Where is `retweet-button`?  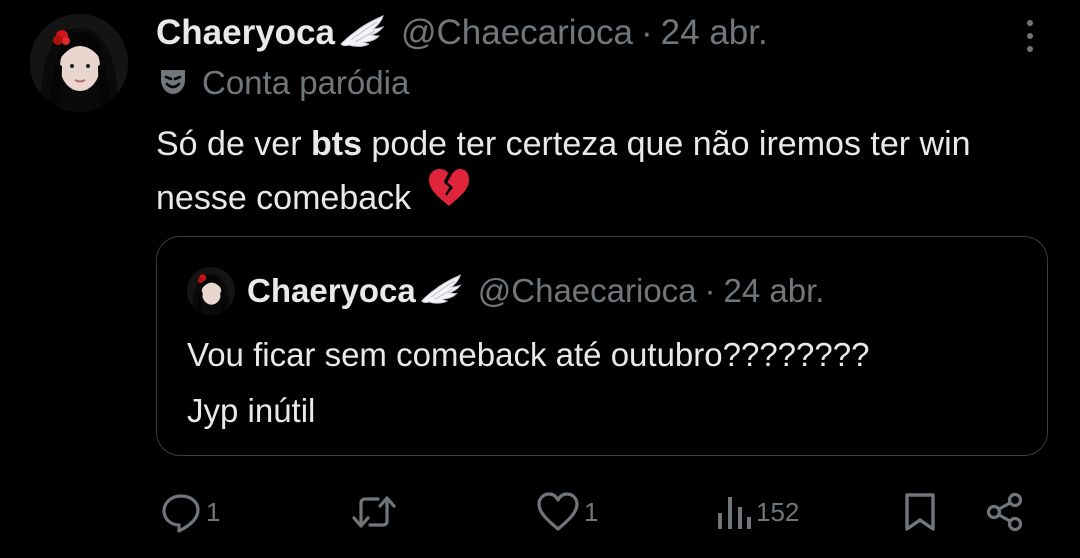 retweet-button is located at coordinates (376, 512).